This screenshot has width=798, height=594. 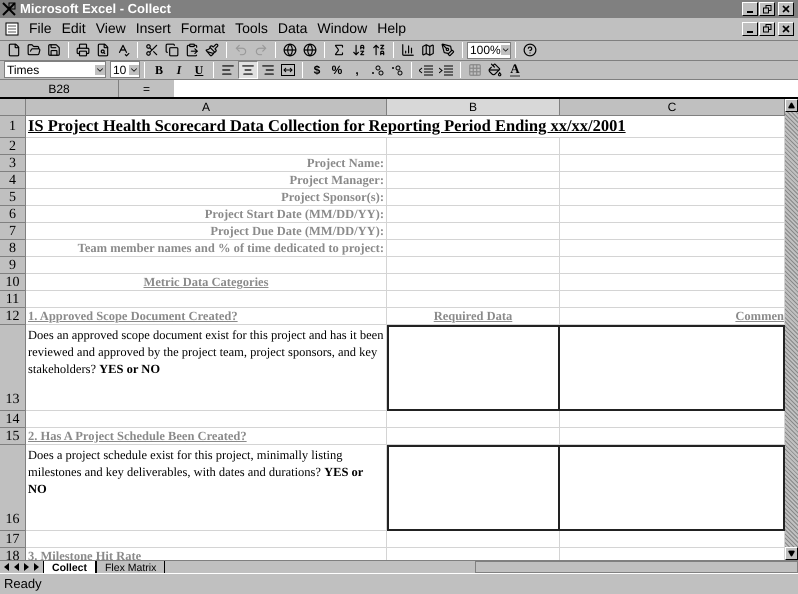 What do you see at coordinates (13, 215) in the screenshot?
I see `row-header: 6` at bounding box center [13, 215].